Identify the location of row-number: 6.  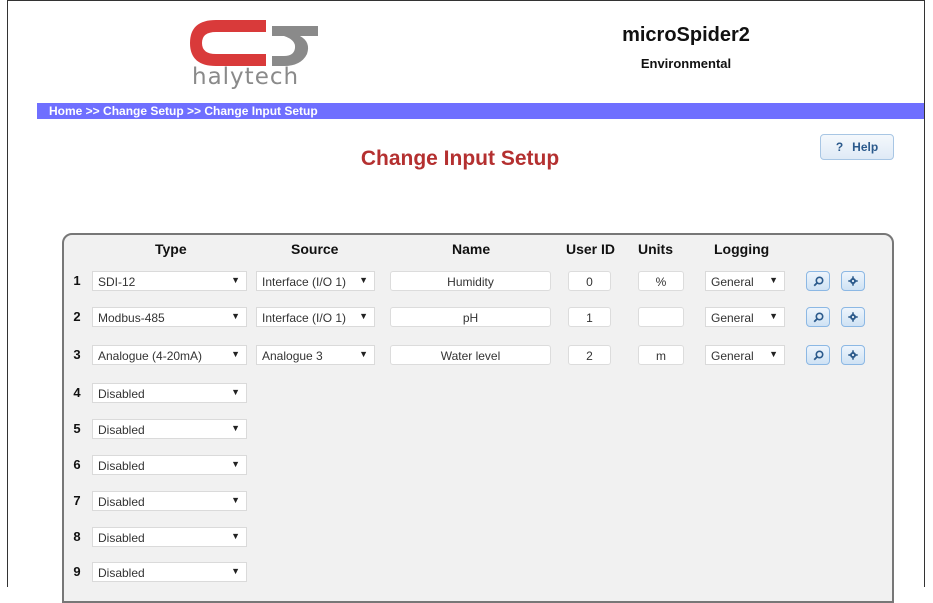
(77, 464).